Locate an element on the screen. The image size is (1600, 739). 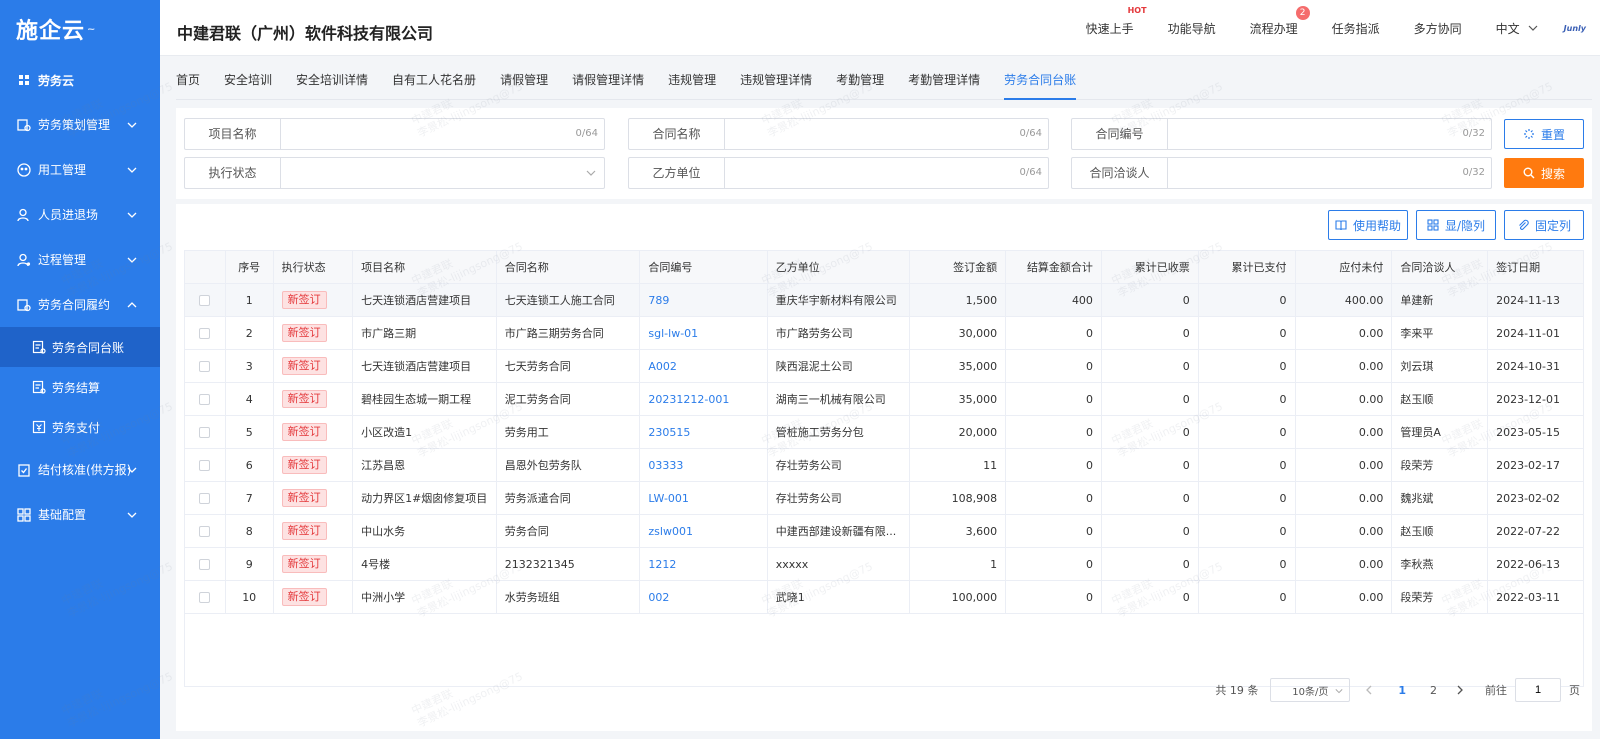
tab-leave-management-detail: 请假管理详情 is located at coordinates (608, 80).